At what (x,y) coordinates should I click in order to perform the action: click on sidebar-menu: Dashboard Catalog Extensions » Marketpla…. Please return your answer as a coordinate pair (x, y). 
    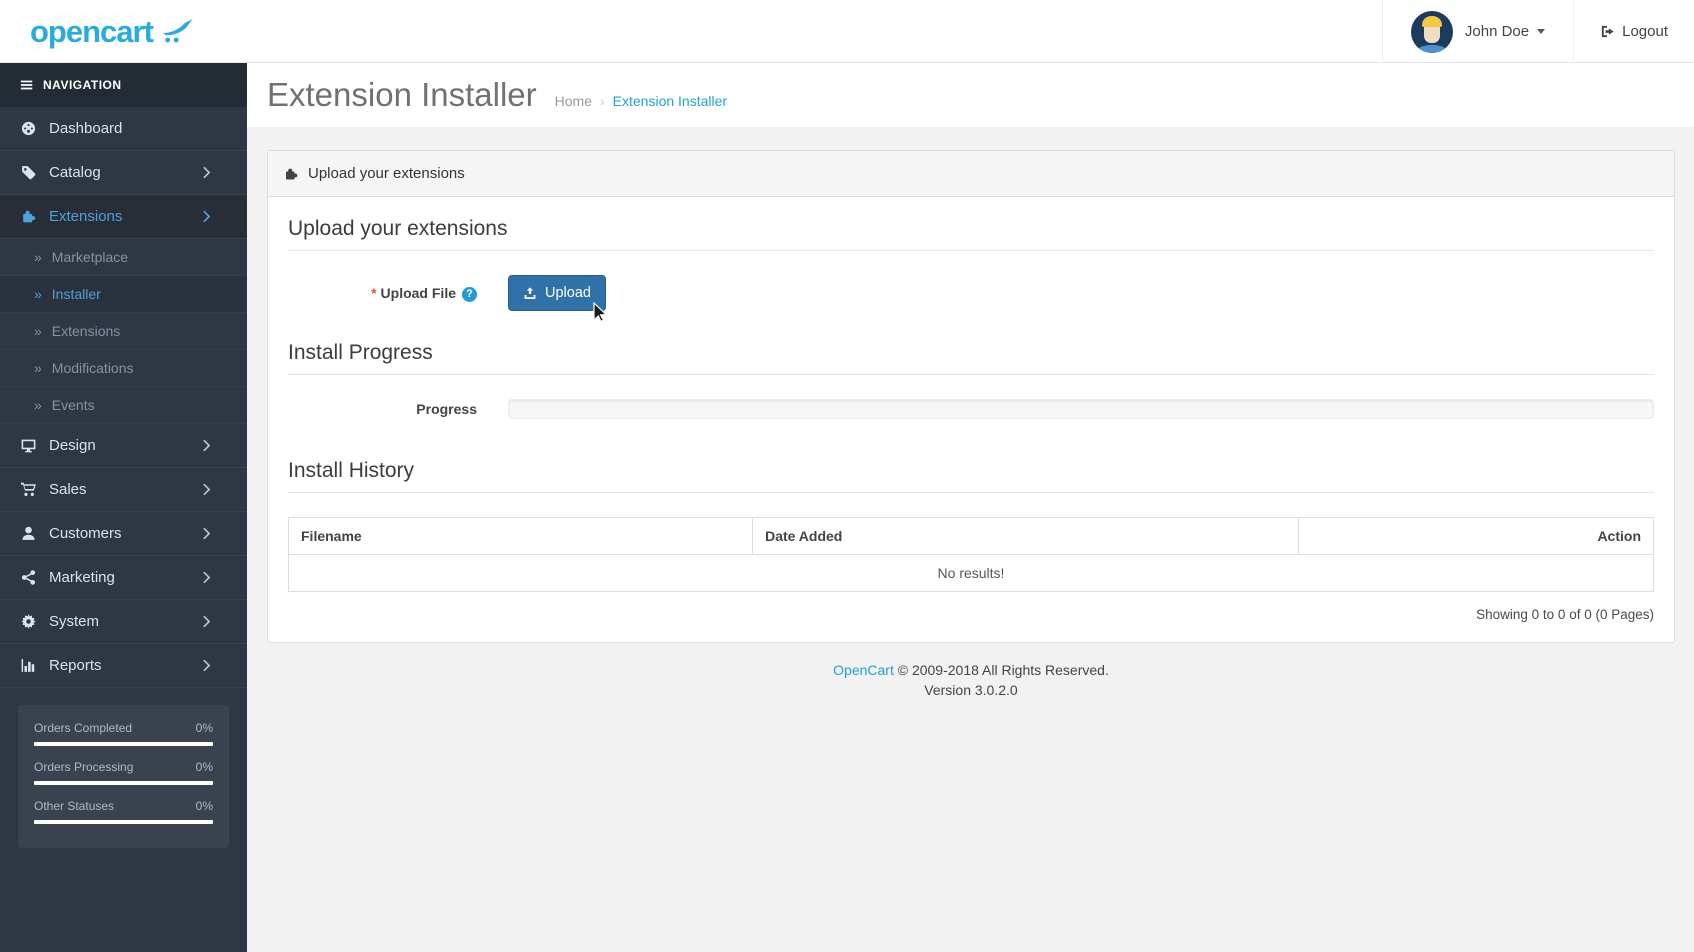
    Looking at the image, I should click on (123, 397).